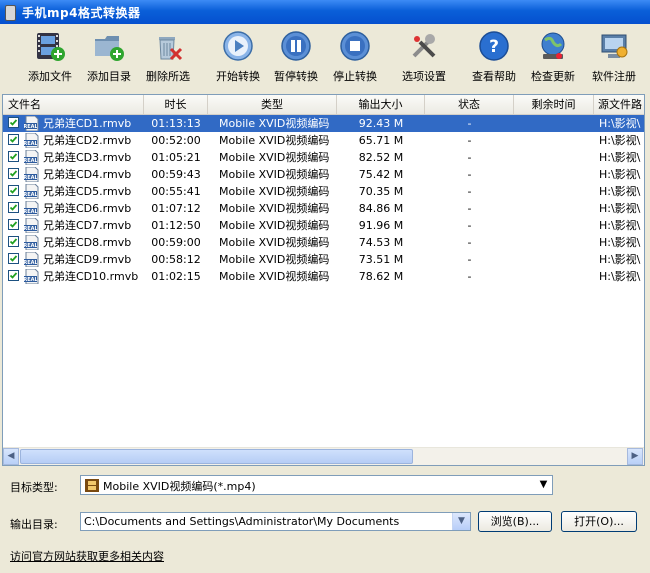  Describe the element at coordinates (176, 208) in the screenshot. I see `cell-duration: 01:07:12` at that location.